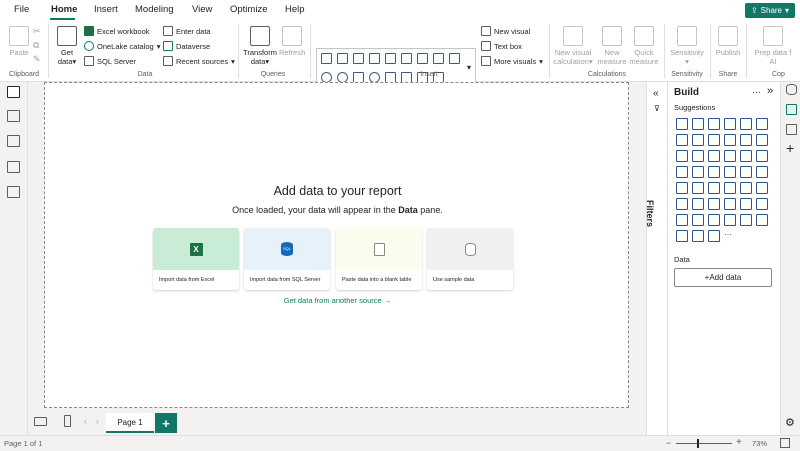 The width and height of the screenshot is (800, 451). Describe the element at coordinates (612, 46) in the screenshot. I see `new-measure-button: New measure` at that location.